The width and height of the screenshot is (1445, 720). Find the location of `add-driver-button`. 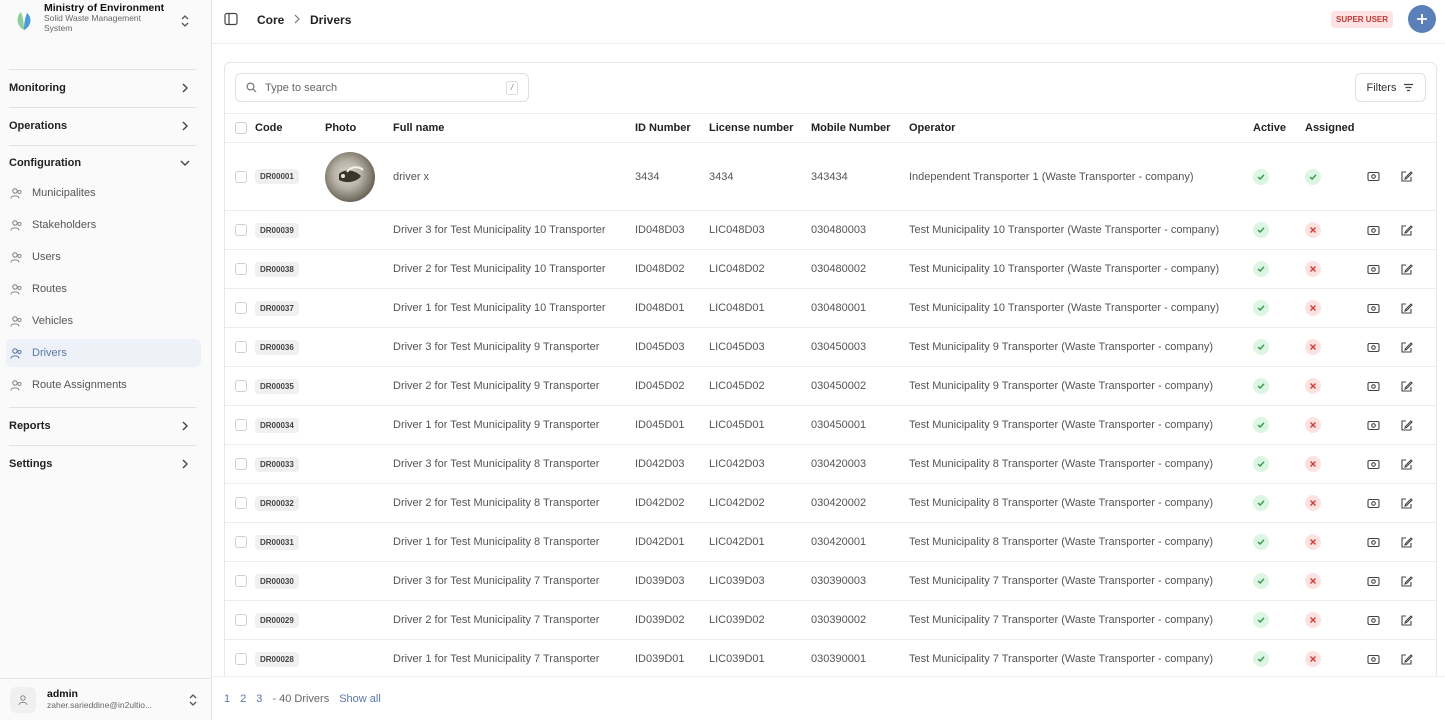

add-driver-button is located at coordinates (1422, 19).